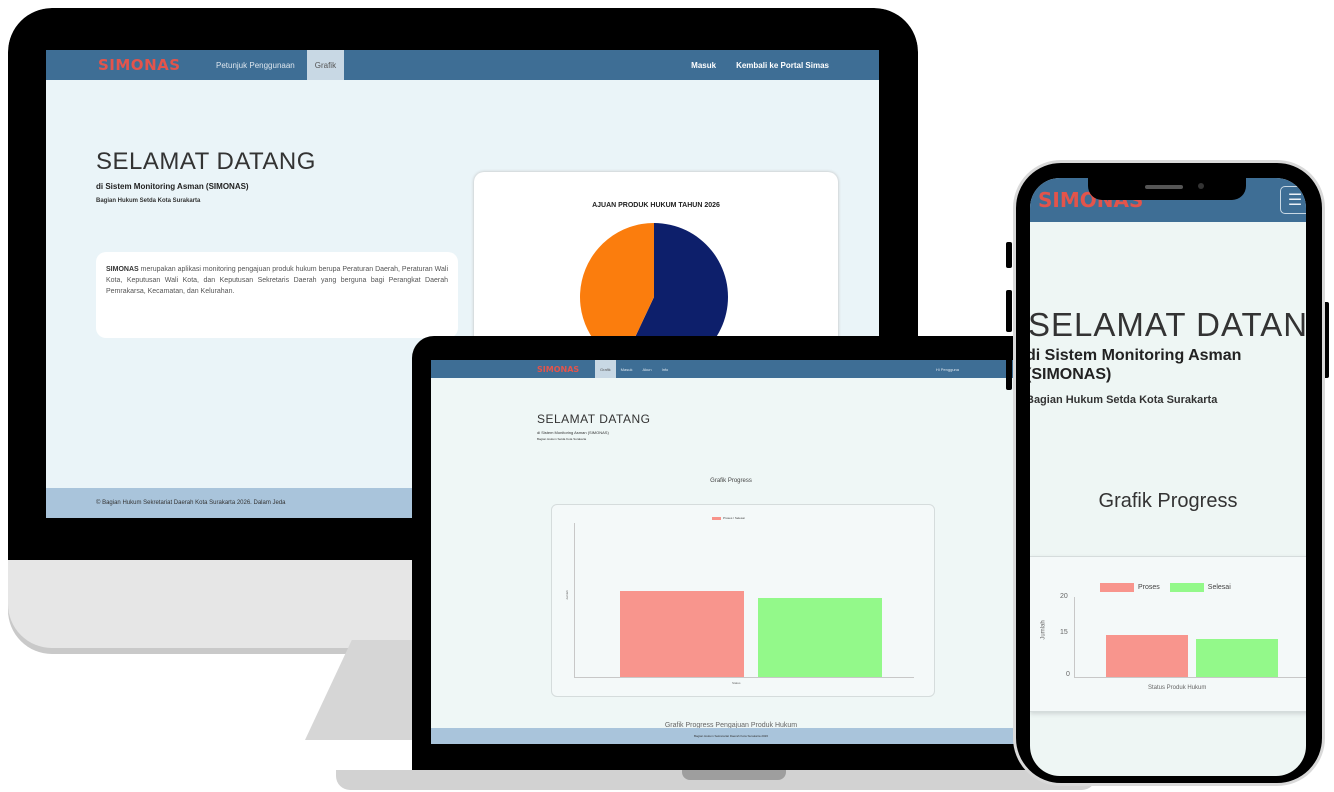 The image size is (1334, 792). Describe the element at coordinates (594, 419) in the screenshot. I see `laptop-hero-title: SELAMAT DATANG` at that location.